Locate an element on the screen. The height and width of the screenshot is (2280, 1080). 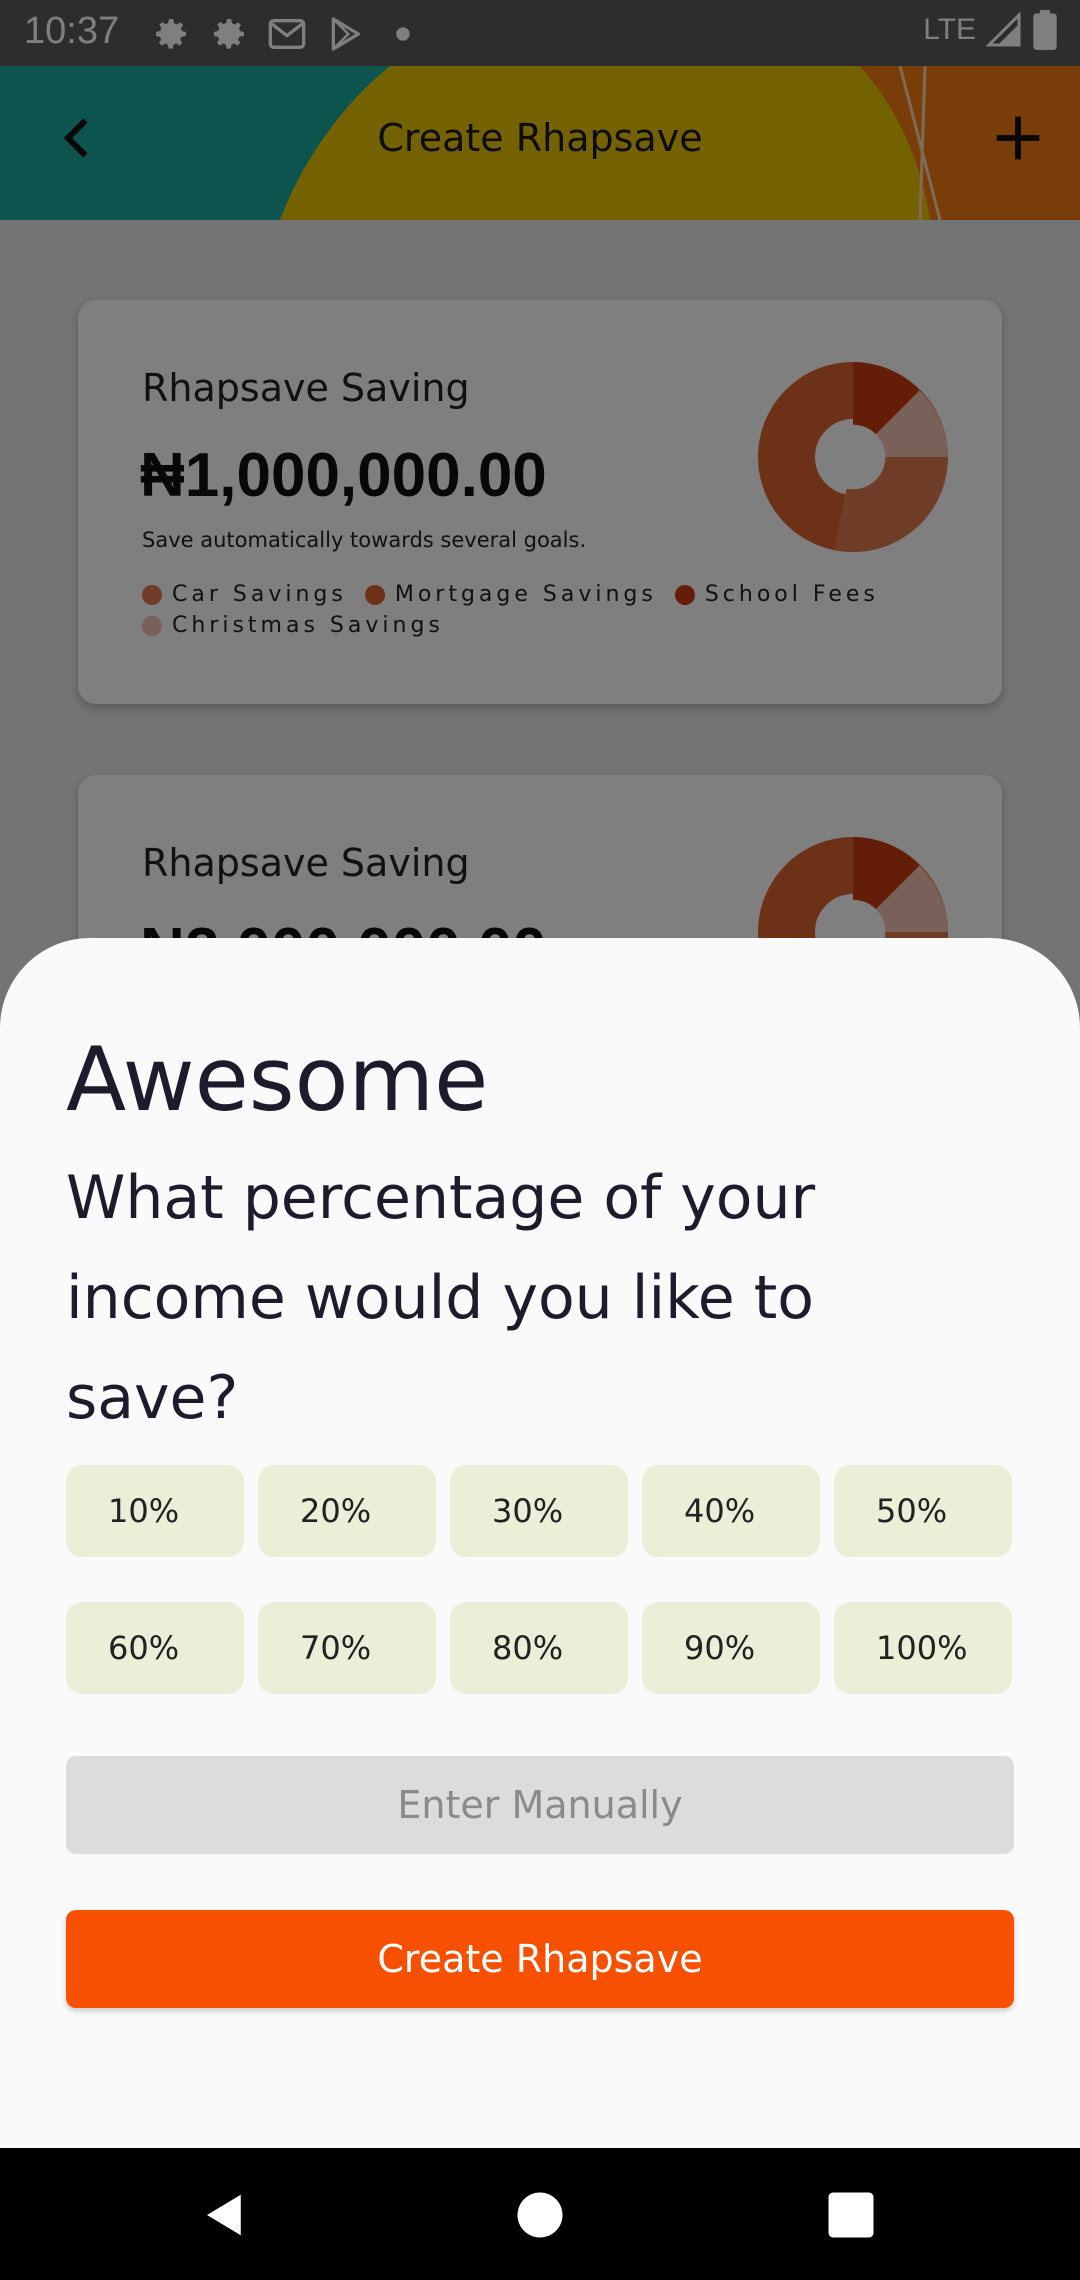
navigation-bar is located at coordinates (540, 2214).